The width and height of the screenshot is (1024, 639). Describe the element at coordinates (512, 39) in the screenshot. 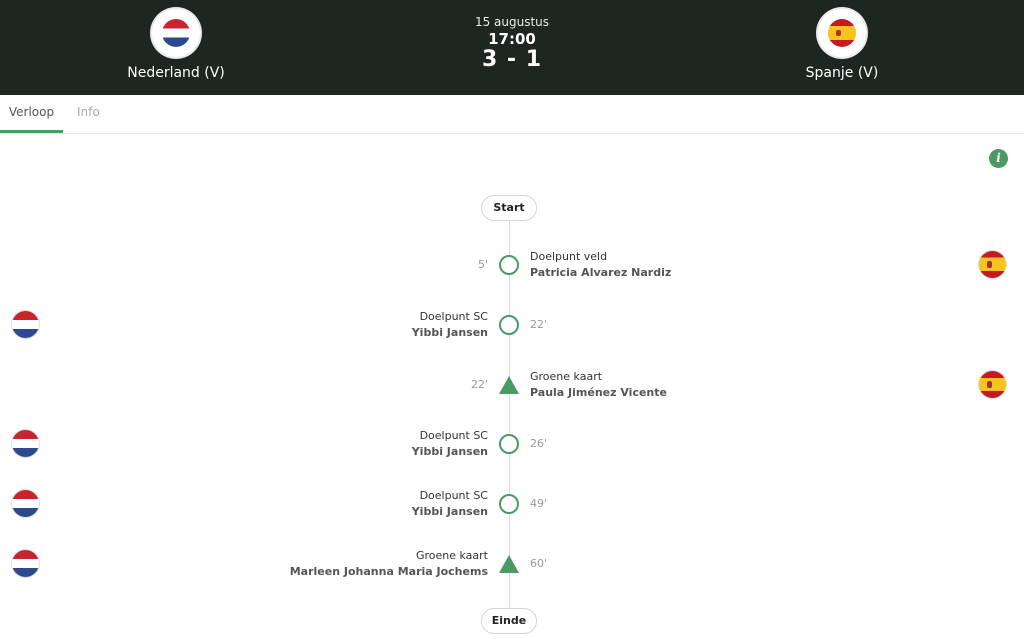

I see `match-time: 17:00` at that location.